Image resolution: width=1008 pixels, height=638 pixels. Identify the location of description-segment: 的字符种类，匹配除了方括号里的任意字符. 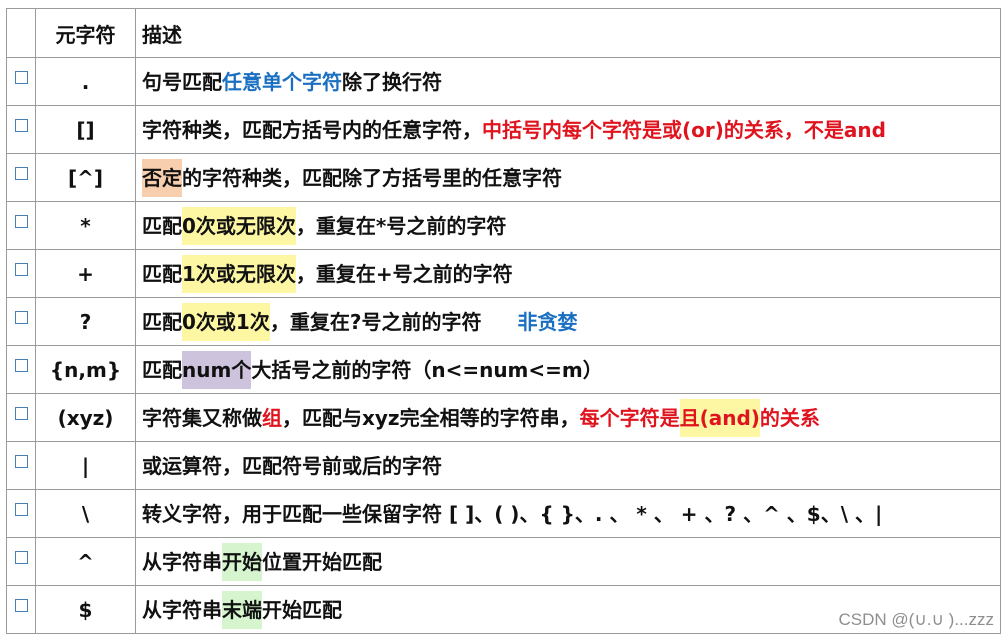
(372, 177).